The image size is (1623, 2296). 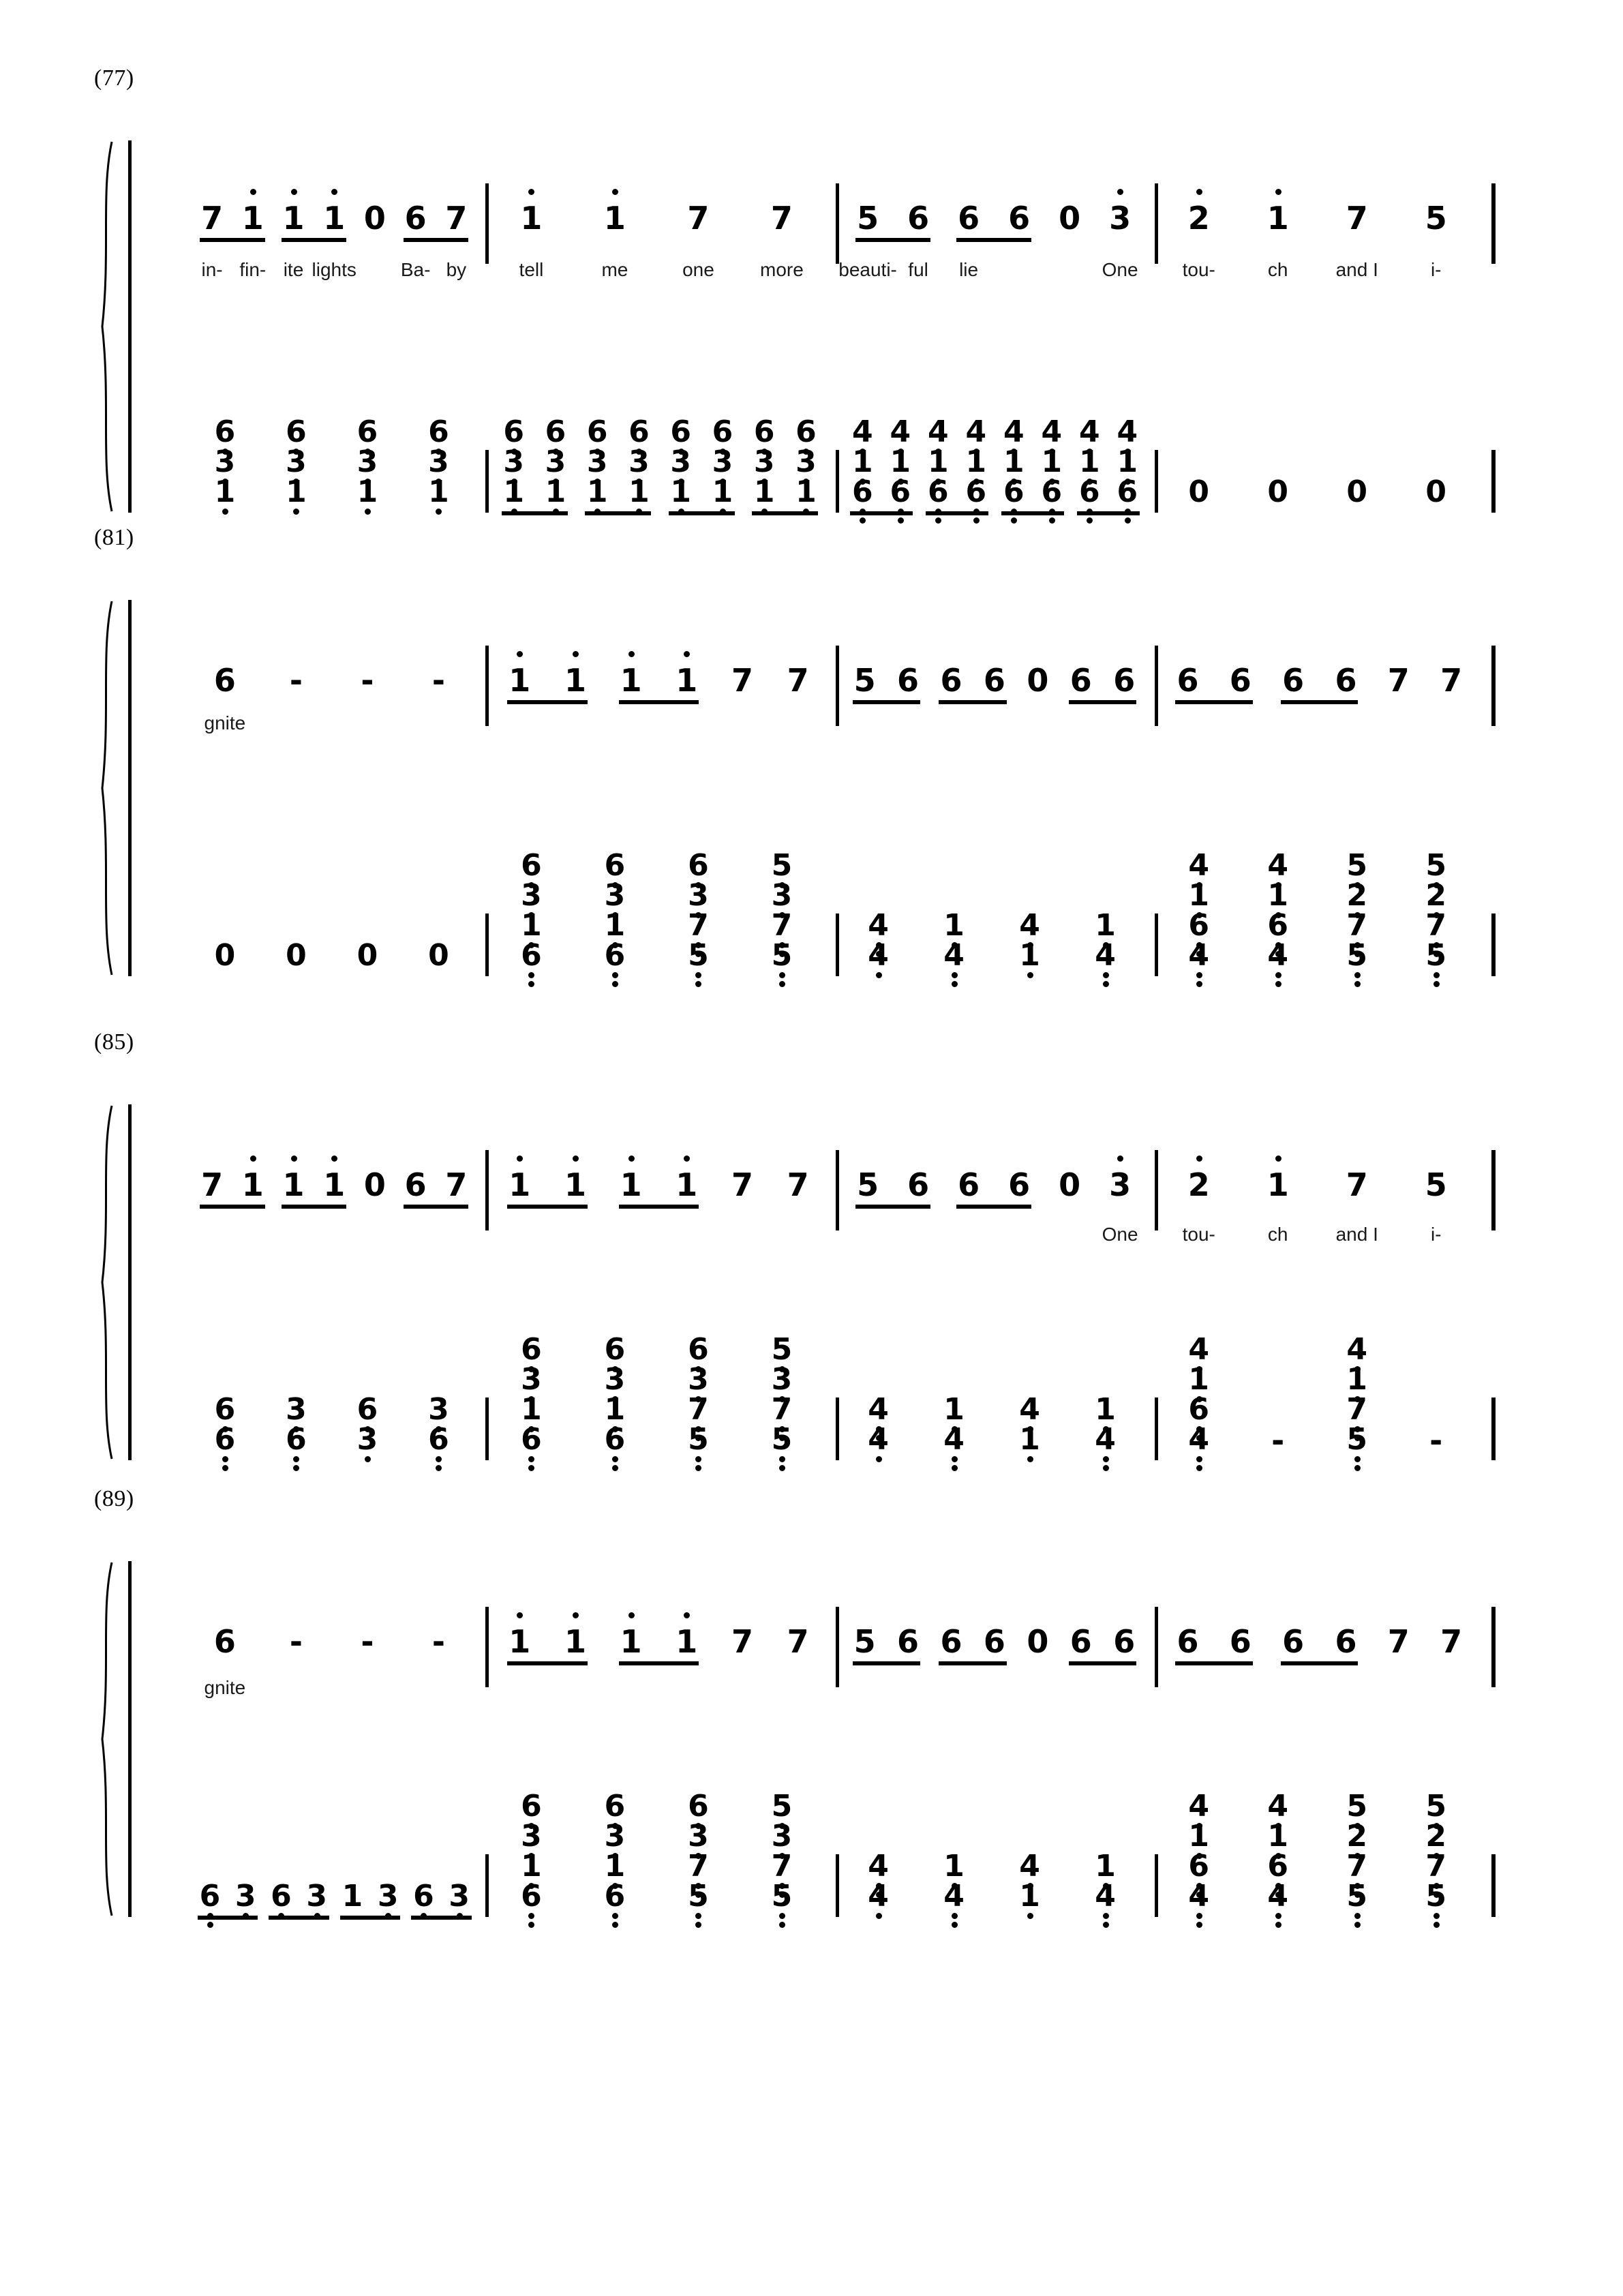 I want to click on lyric-syllable: ch, so click(x=1277, y=1234).